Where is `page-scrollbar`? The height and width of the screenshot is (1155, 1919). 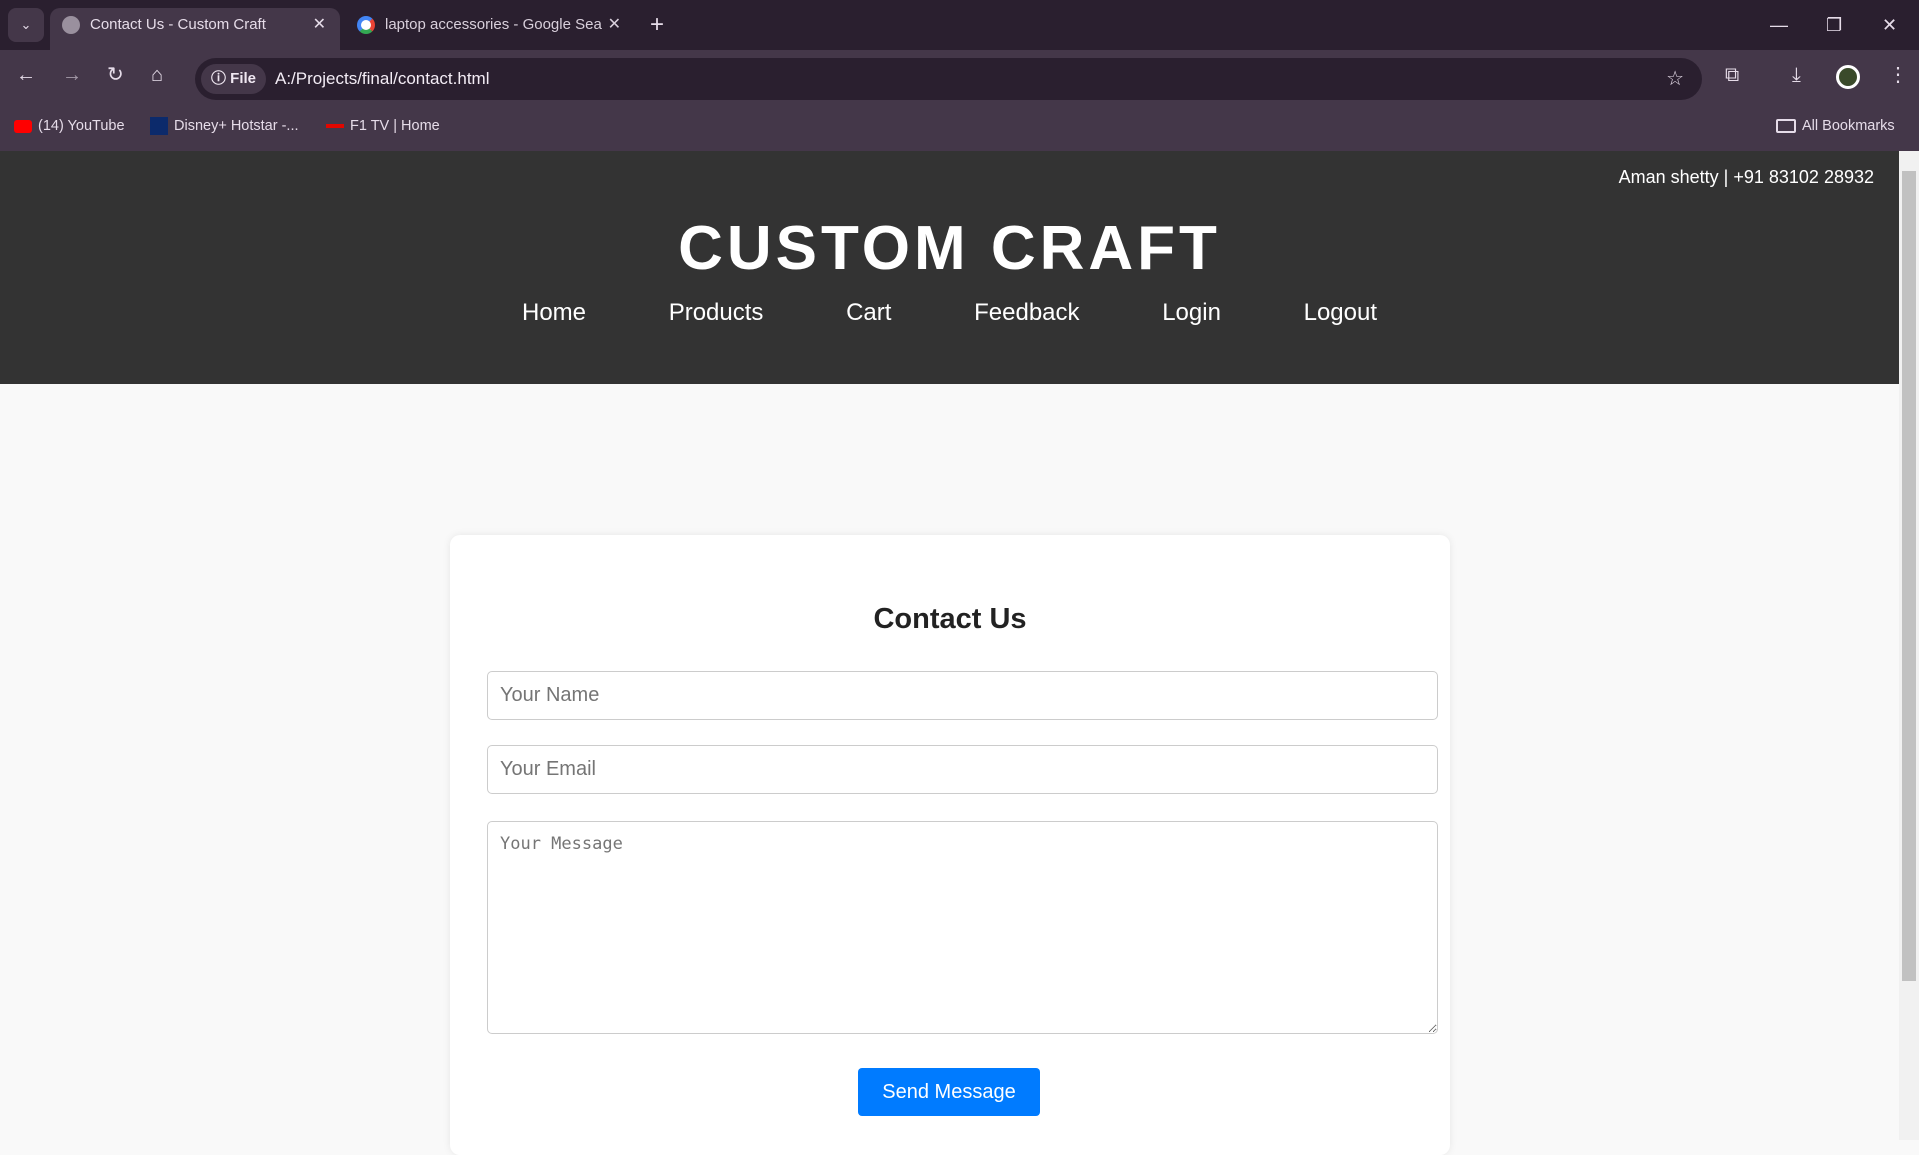 page-scrollbar is located at coordinates (1909, 645).